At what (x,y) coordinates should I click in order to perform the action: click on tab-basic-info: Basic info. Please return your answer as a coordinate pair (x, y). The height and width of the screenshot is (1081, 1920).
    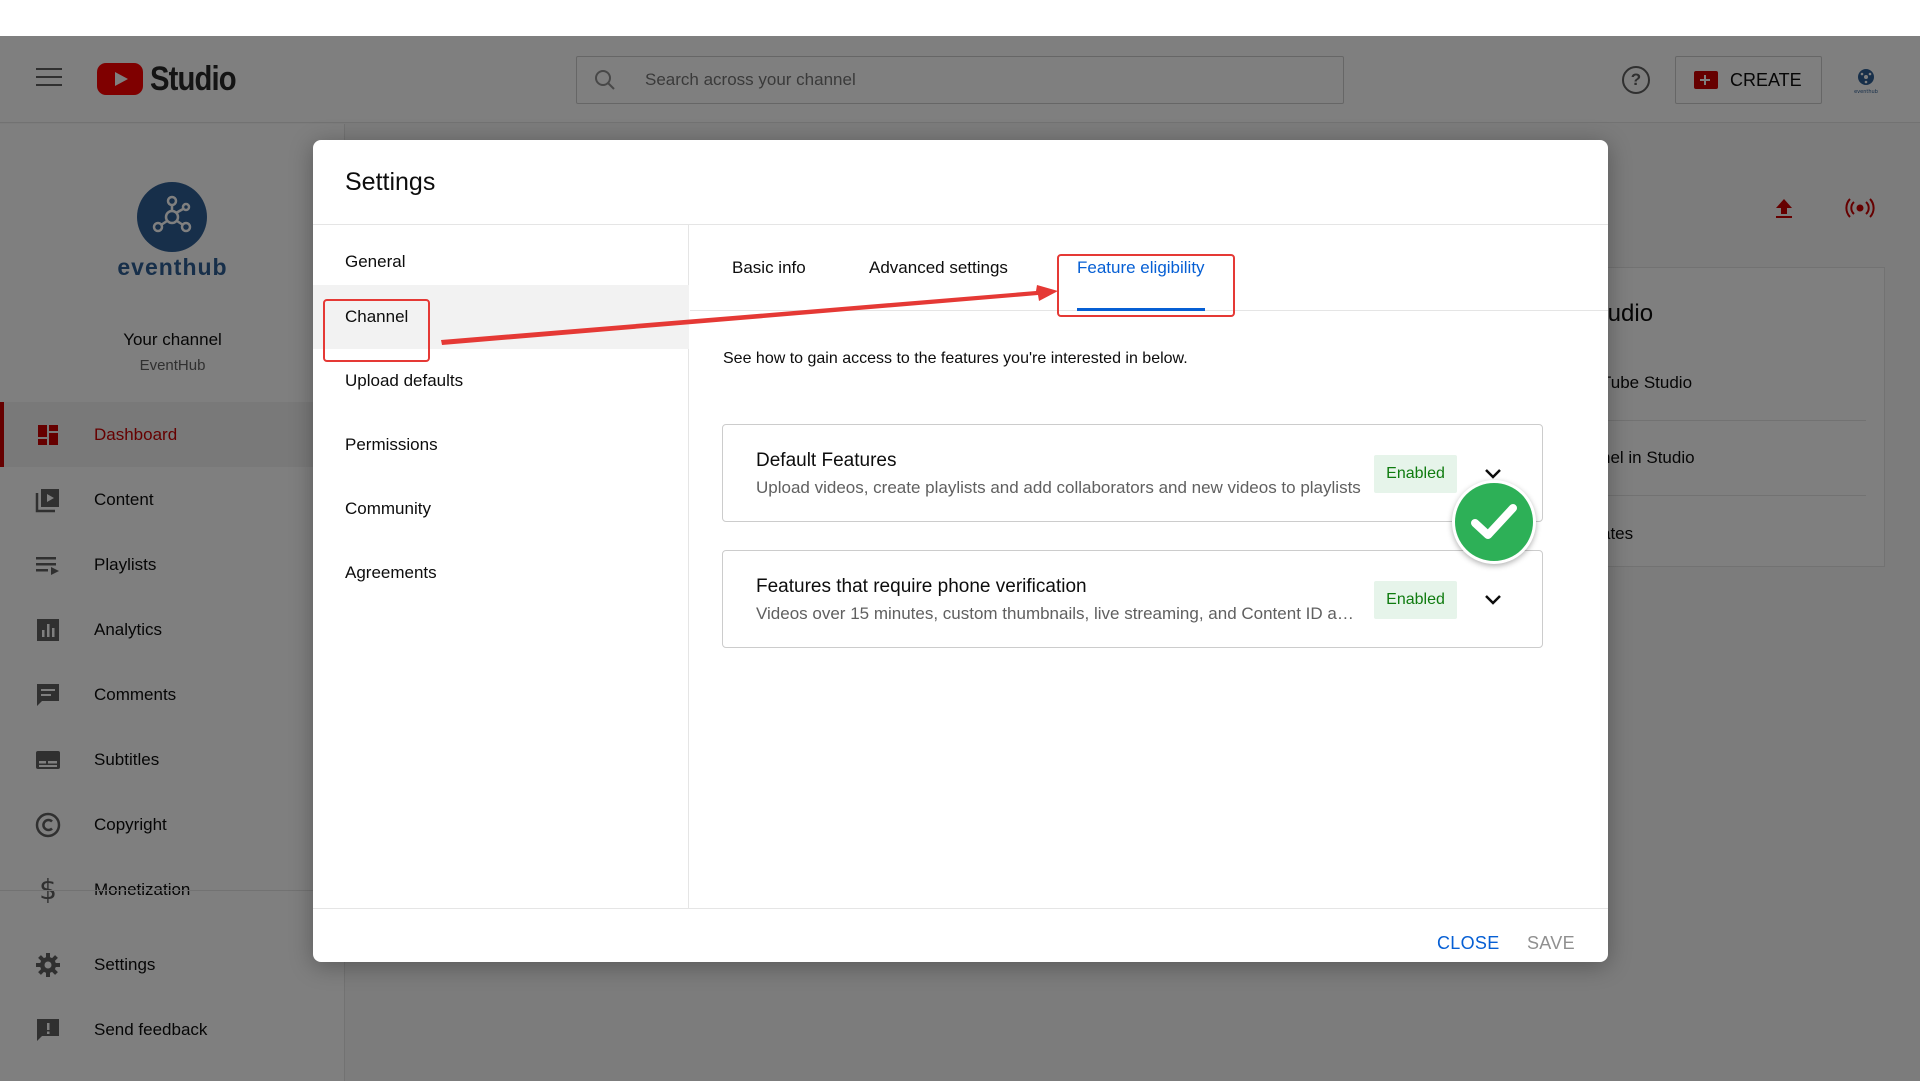
    Looking at the image, I should click on (769, 268).